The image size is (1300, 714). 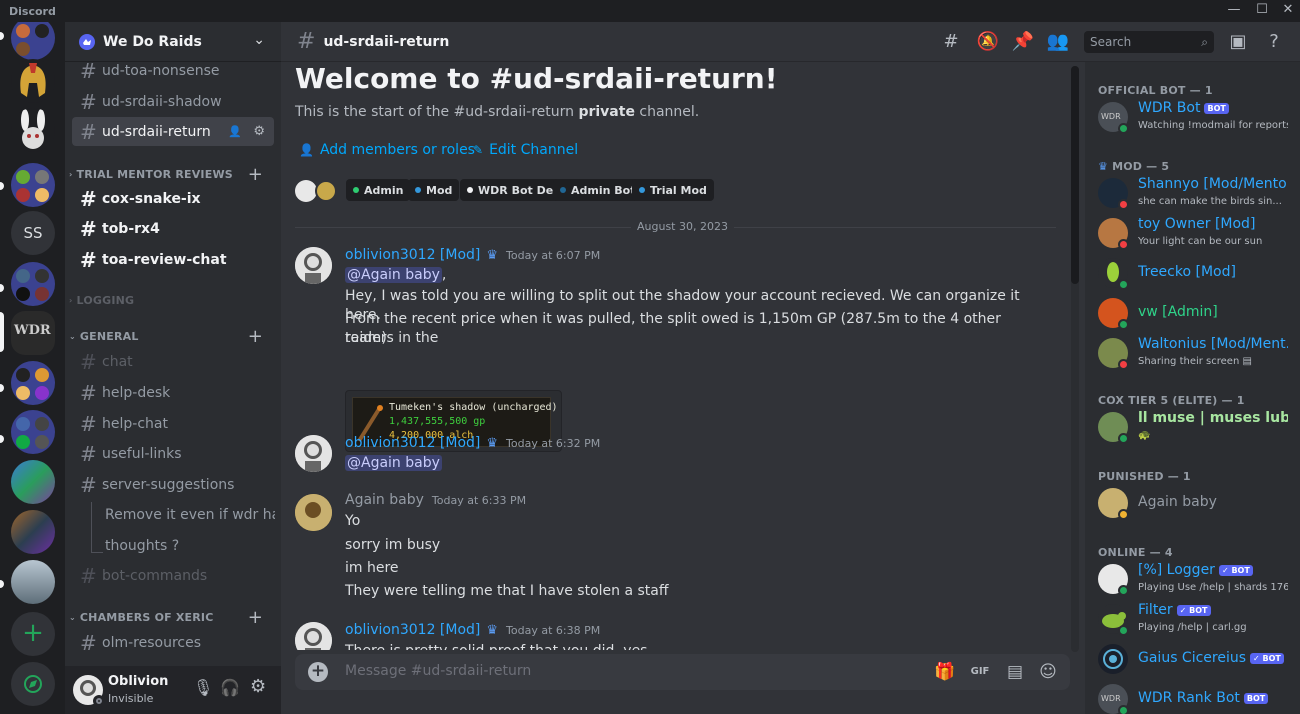 I want to click on category-logging: › LOGGING, so click(x=174, y=300).